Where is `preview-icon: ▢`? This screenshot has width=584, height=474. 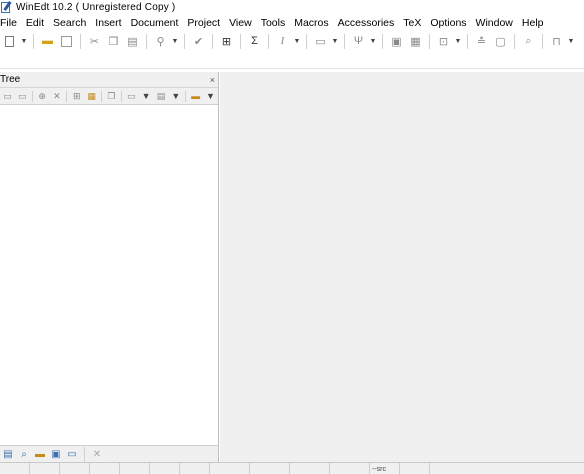 preview-icon: ▢ is located at coordinates (500, 41).